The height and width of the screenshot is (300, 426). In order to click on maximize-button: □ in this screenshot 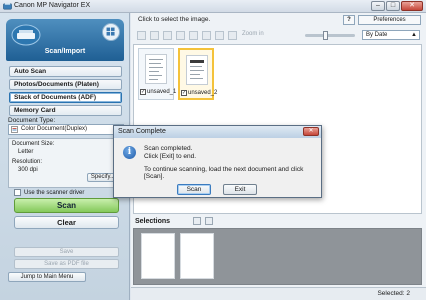, I will do `click(393, 6)`.